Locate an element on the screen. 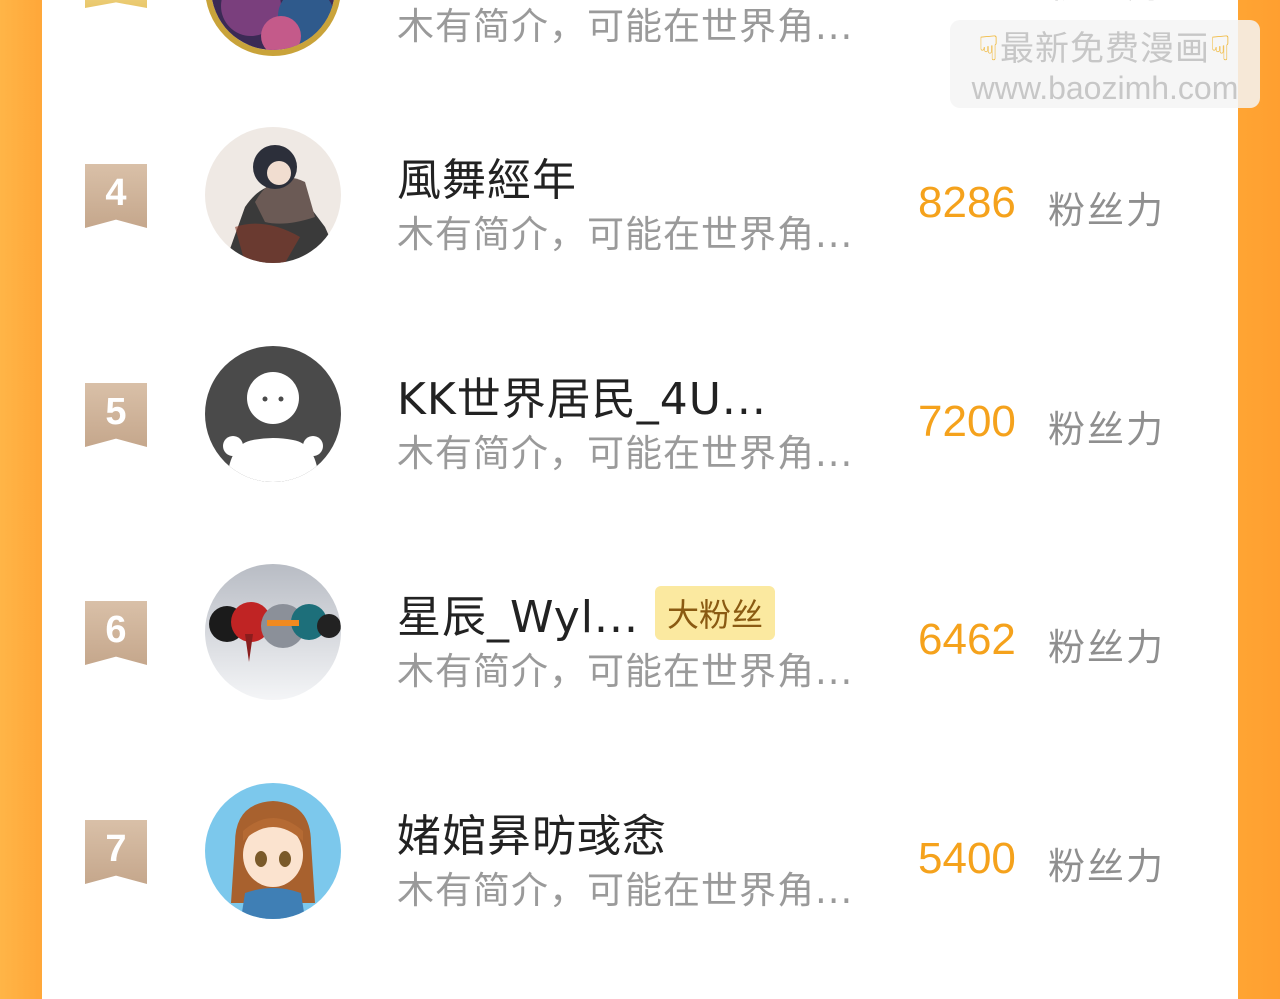  watermark-url: www.baozimh.com is located at coordinates (1105, 88).